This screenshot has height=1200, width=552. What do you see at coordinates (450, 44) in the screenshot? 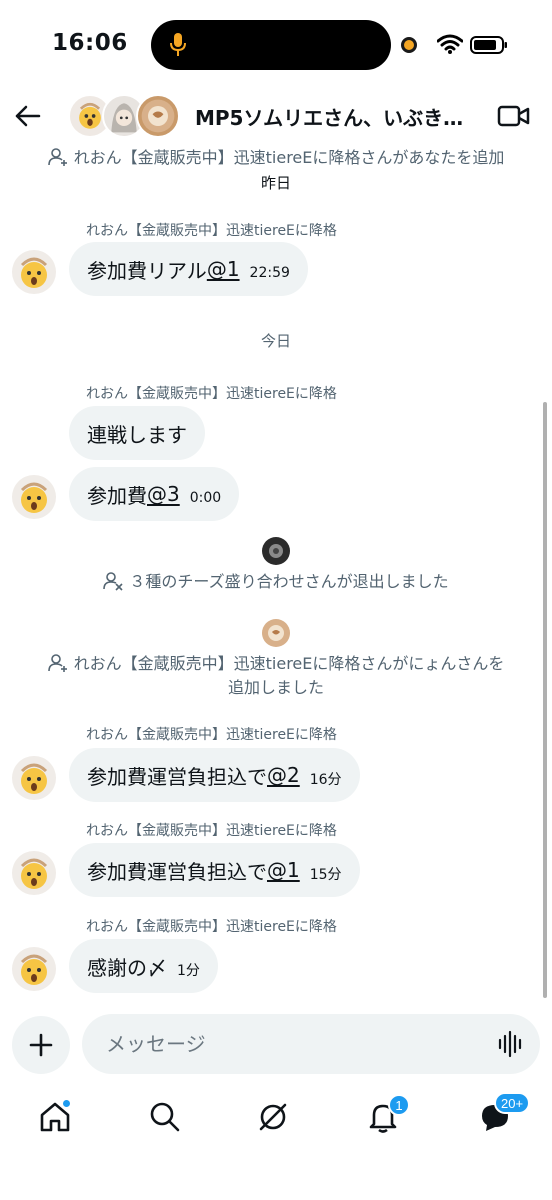
I see `wifi-icon` at bounding box center [450, 44].